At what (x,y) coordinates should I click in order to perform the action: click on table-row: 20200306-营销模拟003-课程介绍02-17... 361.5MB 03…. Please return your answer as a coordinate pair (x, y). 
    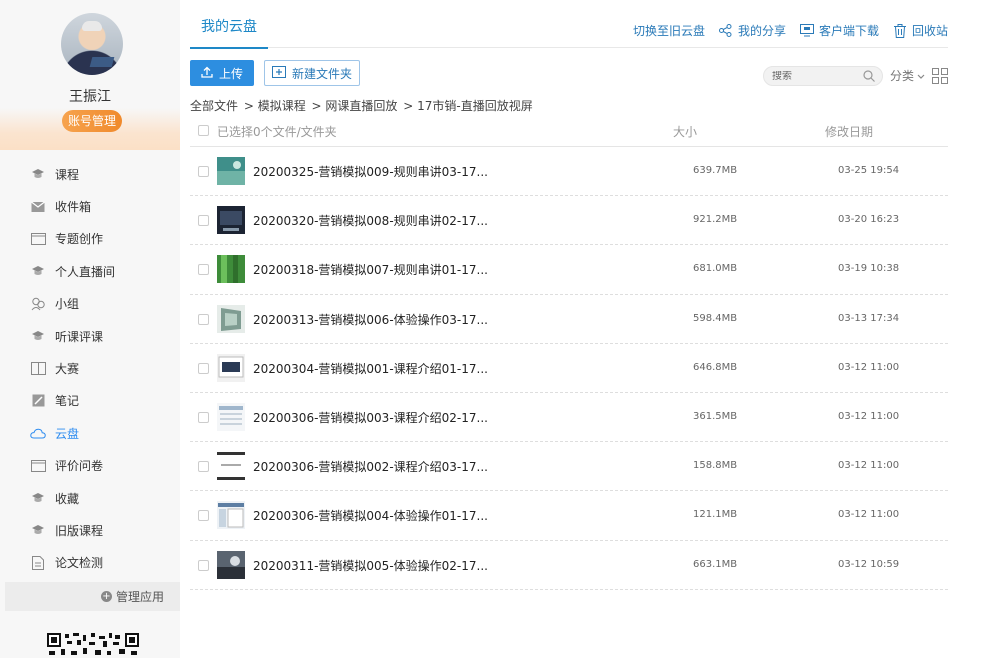
    Looking at the image, I should click on (569, 418).